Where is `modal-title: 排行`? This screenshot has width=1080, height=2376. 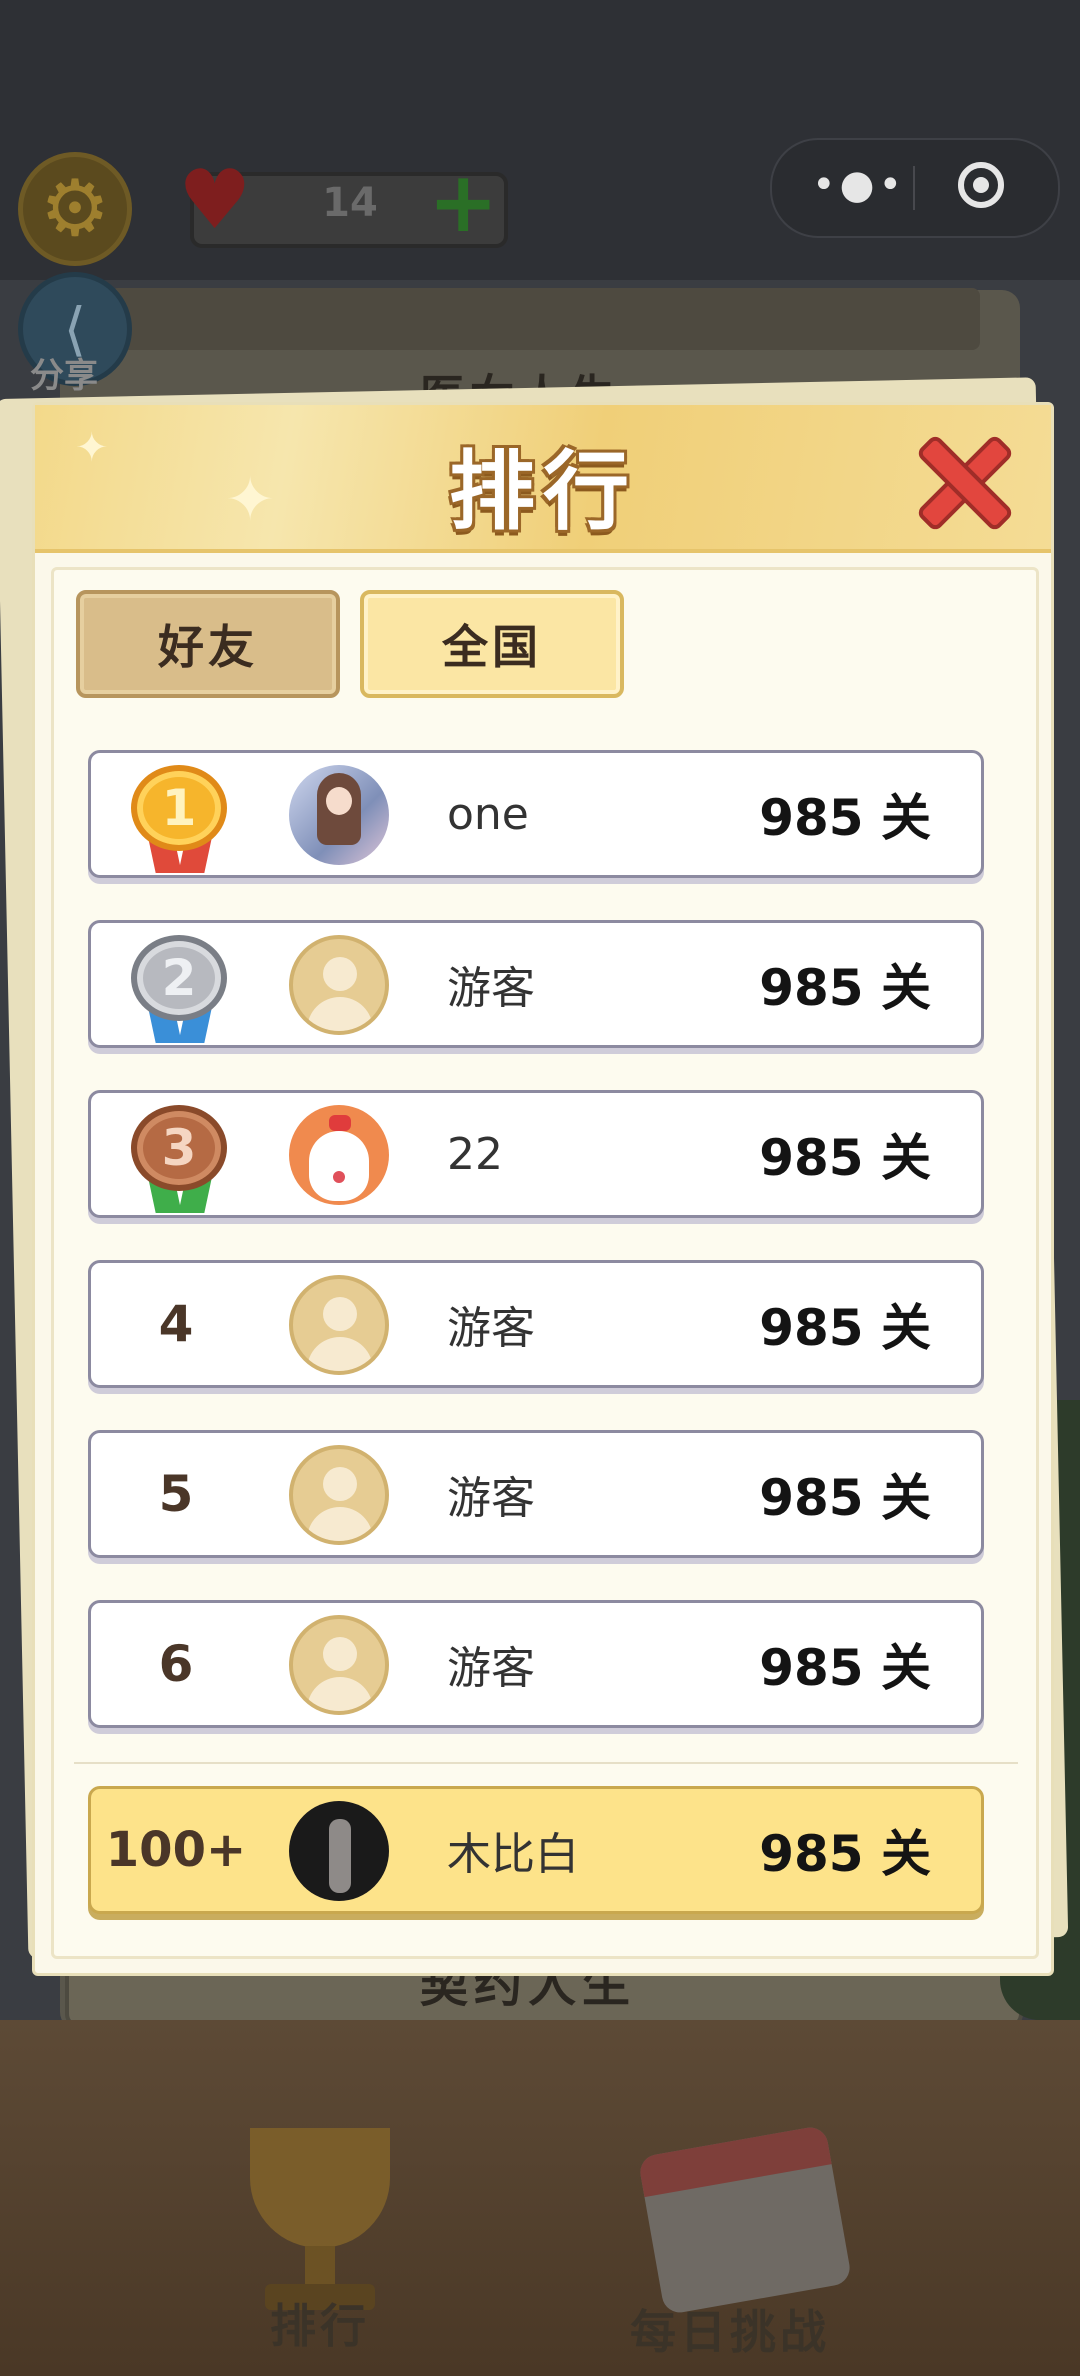 modal-title: 排行 is located at coordinates (543, 492).